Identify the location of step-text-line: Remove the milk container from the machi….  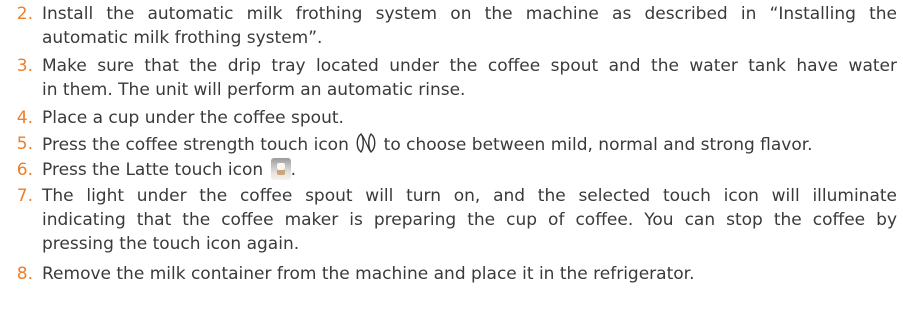
(368, 274).